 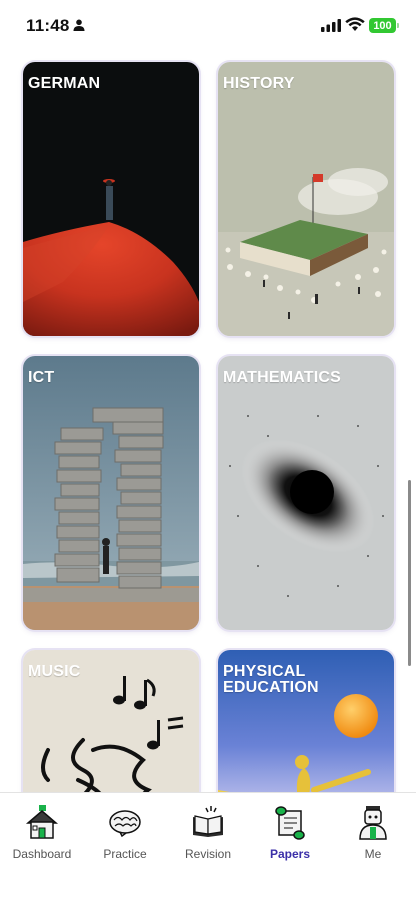 I want to click on tab-me: Me, so click(x=373, y=838).